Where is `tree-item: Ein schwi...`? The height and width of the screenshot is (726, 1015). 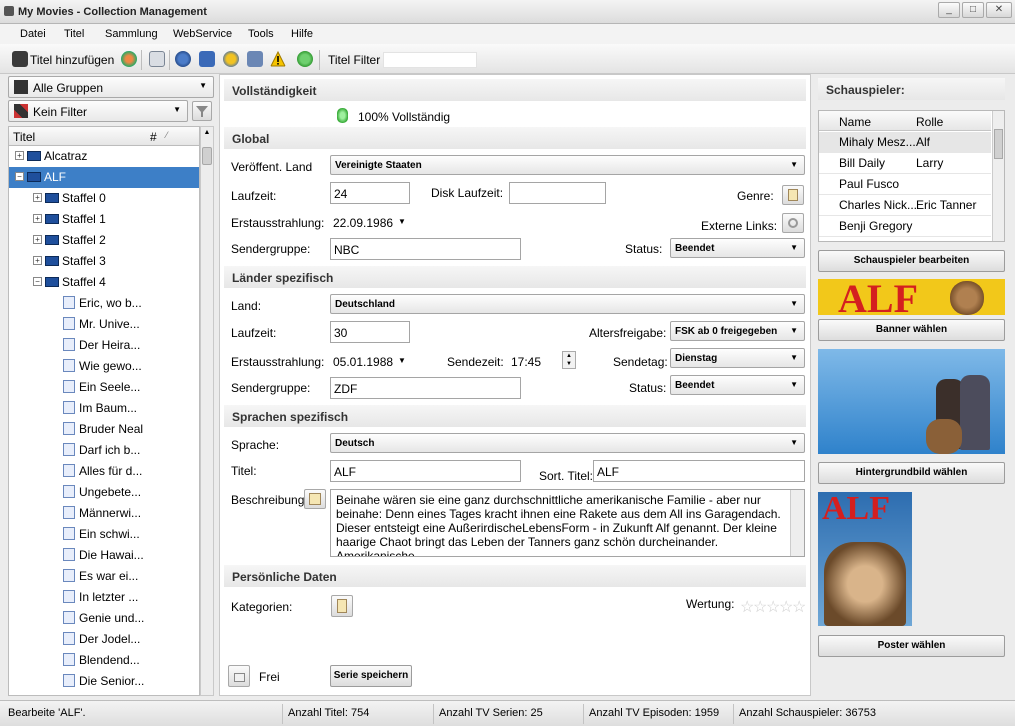
tree-item: Ein schwi... is located at coordinates (104, 534).